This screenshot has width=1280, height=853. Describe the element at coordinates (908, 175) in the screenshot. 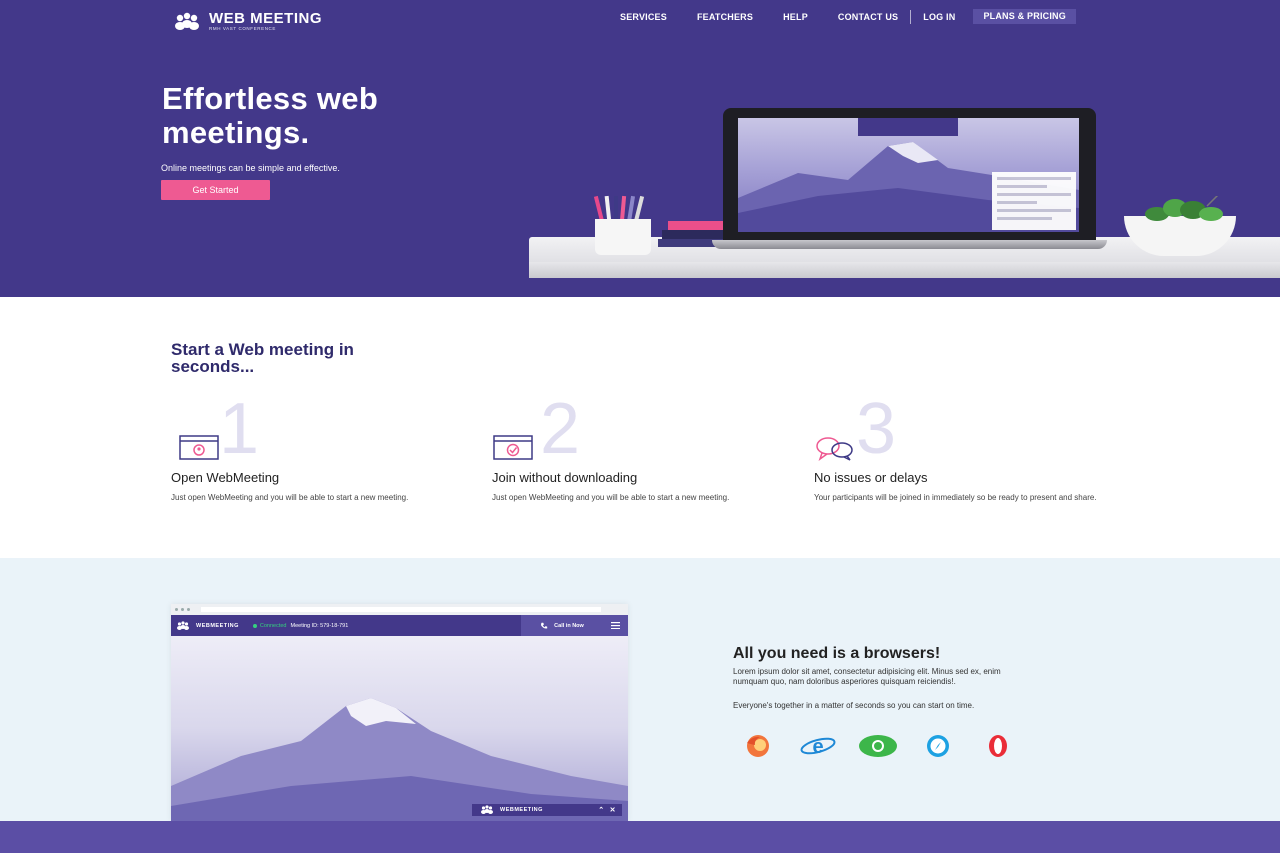

I see `laptop-screen` at that location.